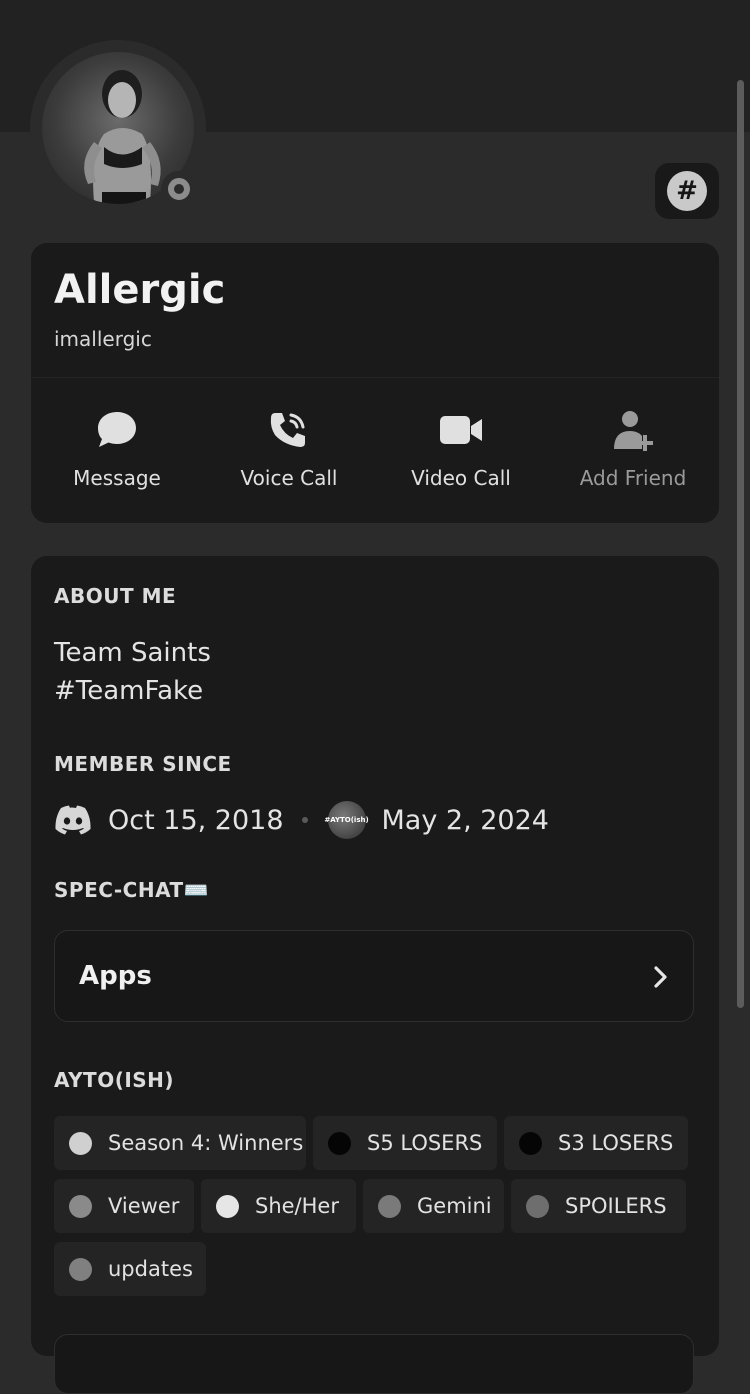 This screenshot has width=750, height=1394. Describe the element at coordinates (661, 979) in the screenshot. I see `chevron-right-icon` at that location.